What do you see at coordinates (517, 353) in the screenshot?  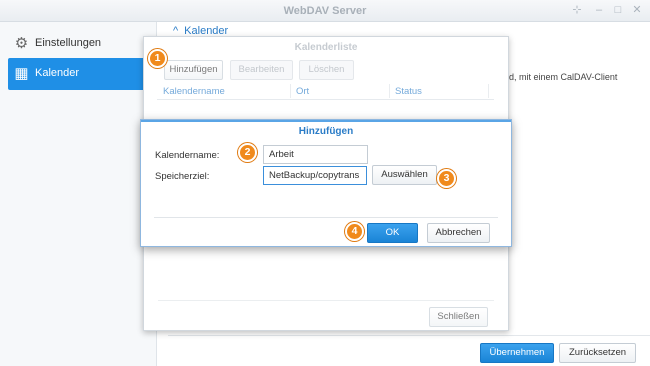 I see `apply-button: Übernehmen` at bounding box center [517, 353].